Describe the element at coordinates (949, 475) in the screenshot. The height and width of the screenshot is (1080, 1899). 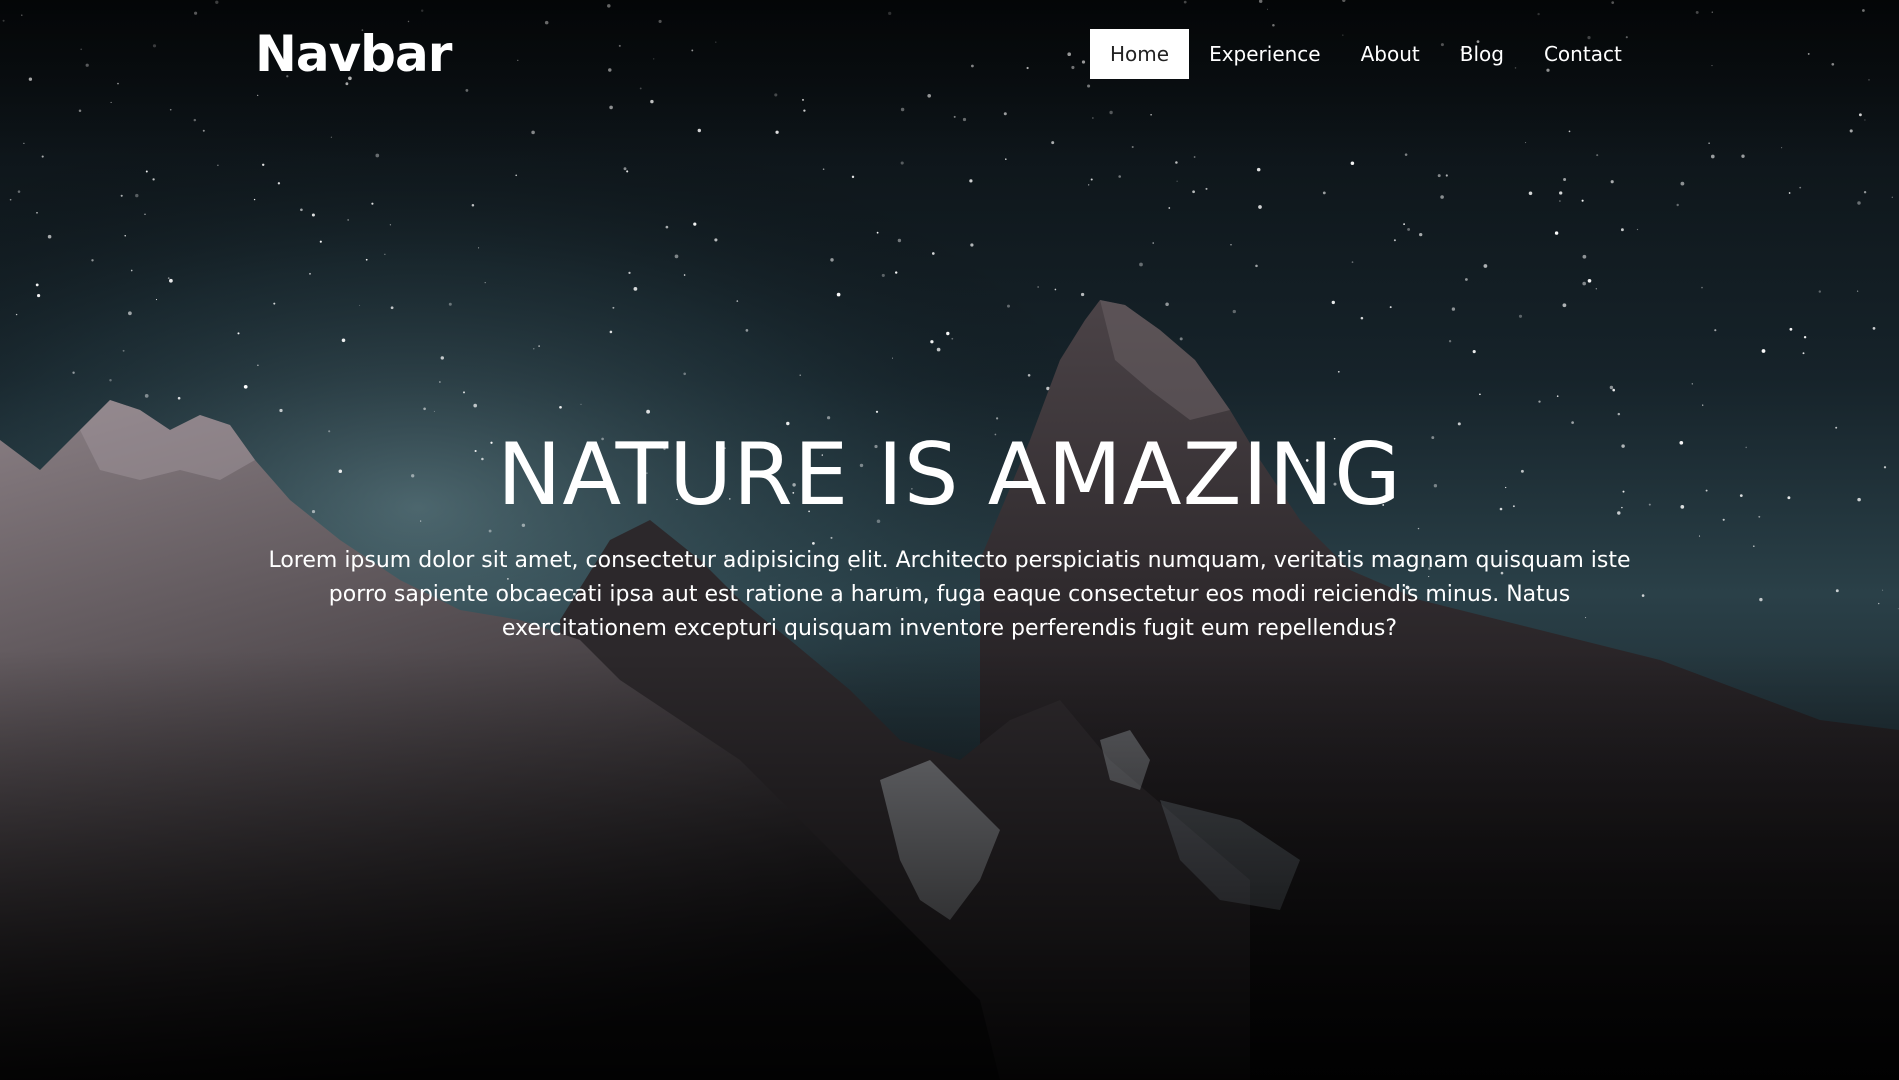
I see `hero-title: NATURE IS AMAZING` at that location.